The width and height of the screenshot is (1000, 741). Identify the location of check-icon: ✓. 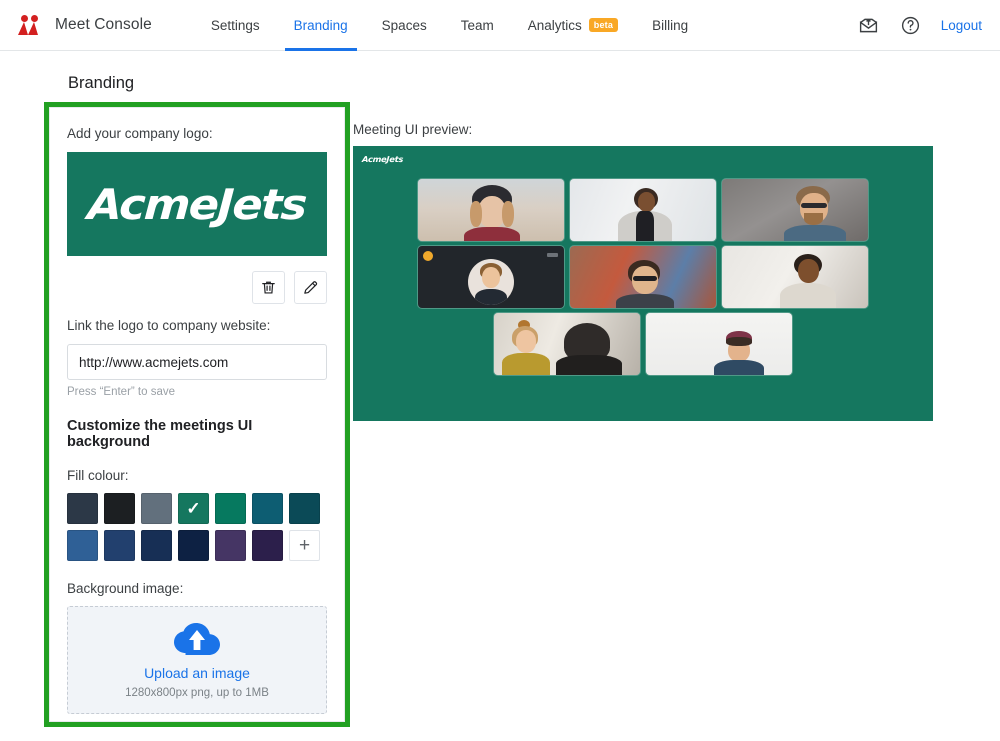
(193, 508).